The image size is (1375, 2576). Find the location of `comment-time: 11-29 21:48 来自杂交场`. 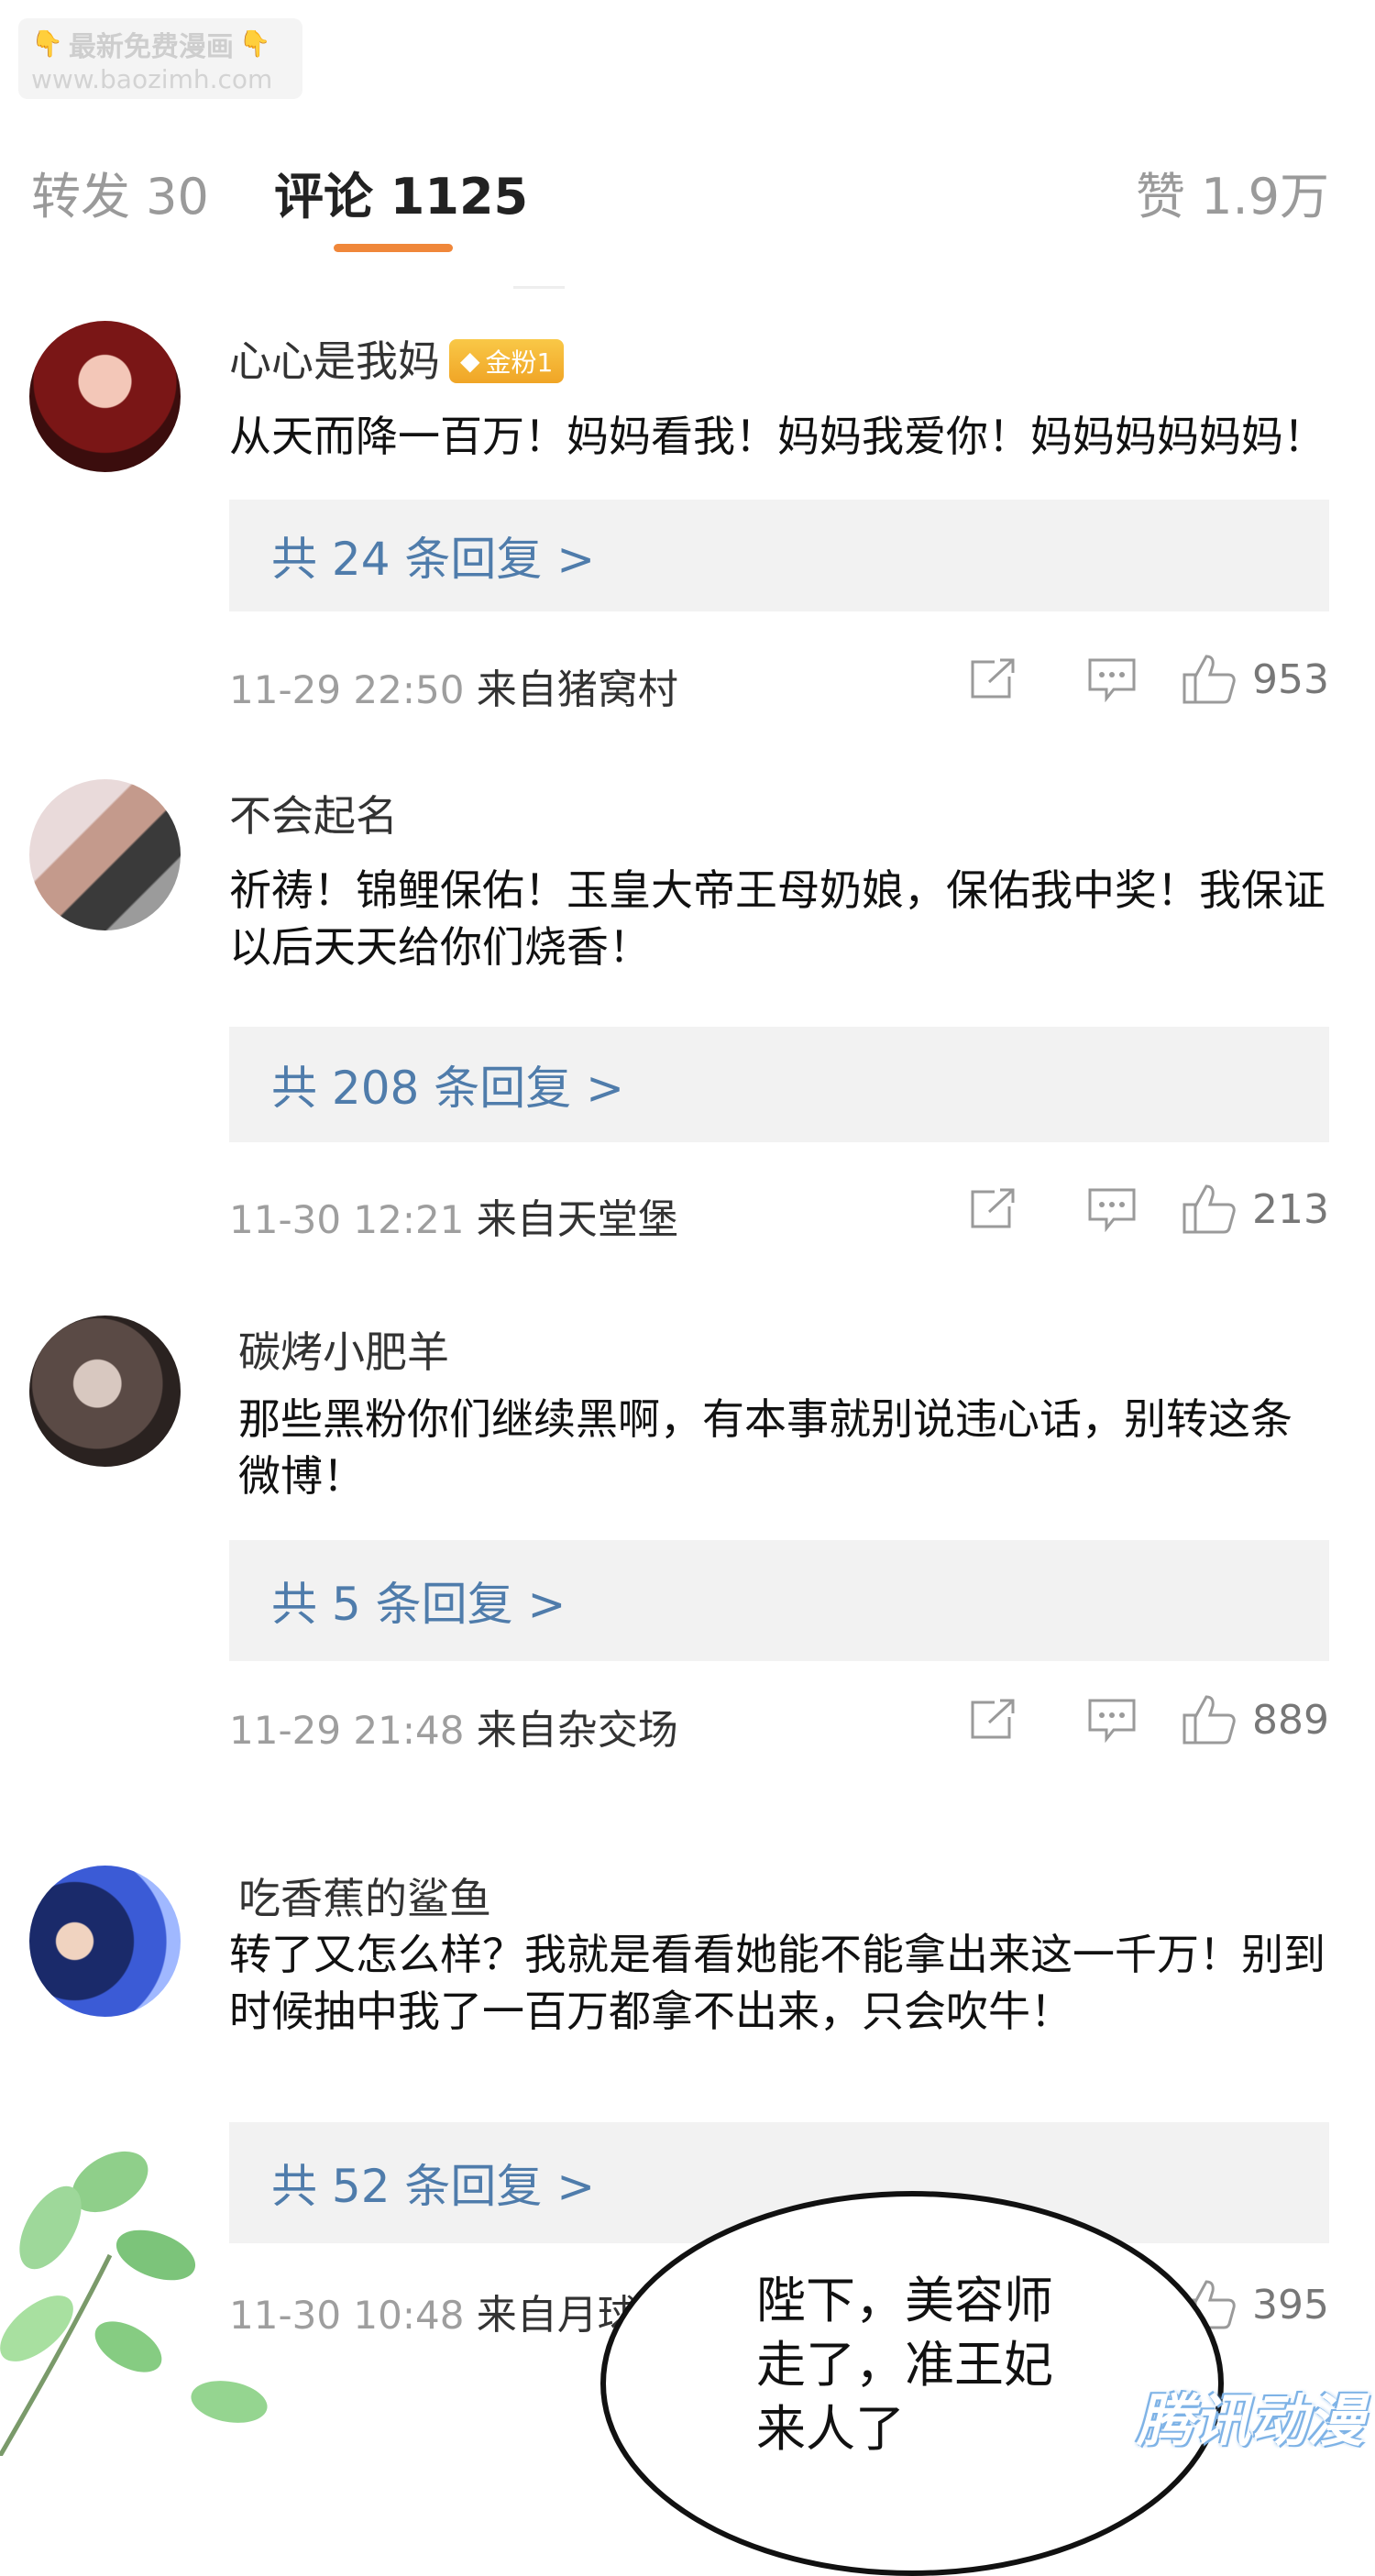

comment-time: 11-29 21:48 来自杂交场 is located at coordinates (453, 1730).